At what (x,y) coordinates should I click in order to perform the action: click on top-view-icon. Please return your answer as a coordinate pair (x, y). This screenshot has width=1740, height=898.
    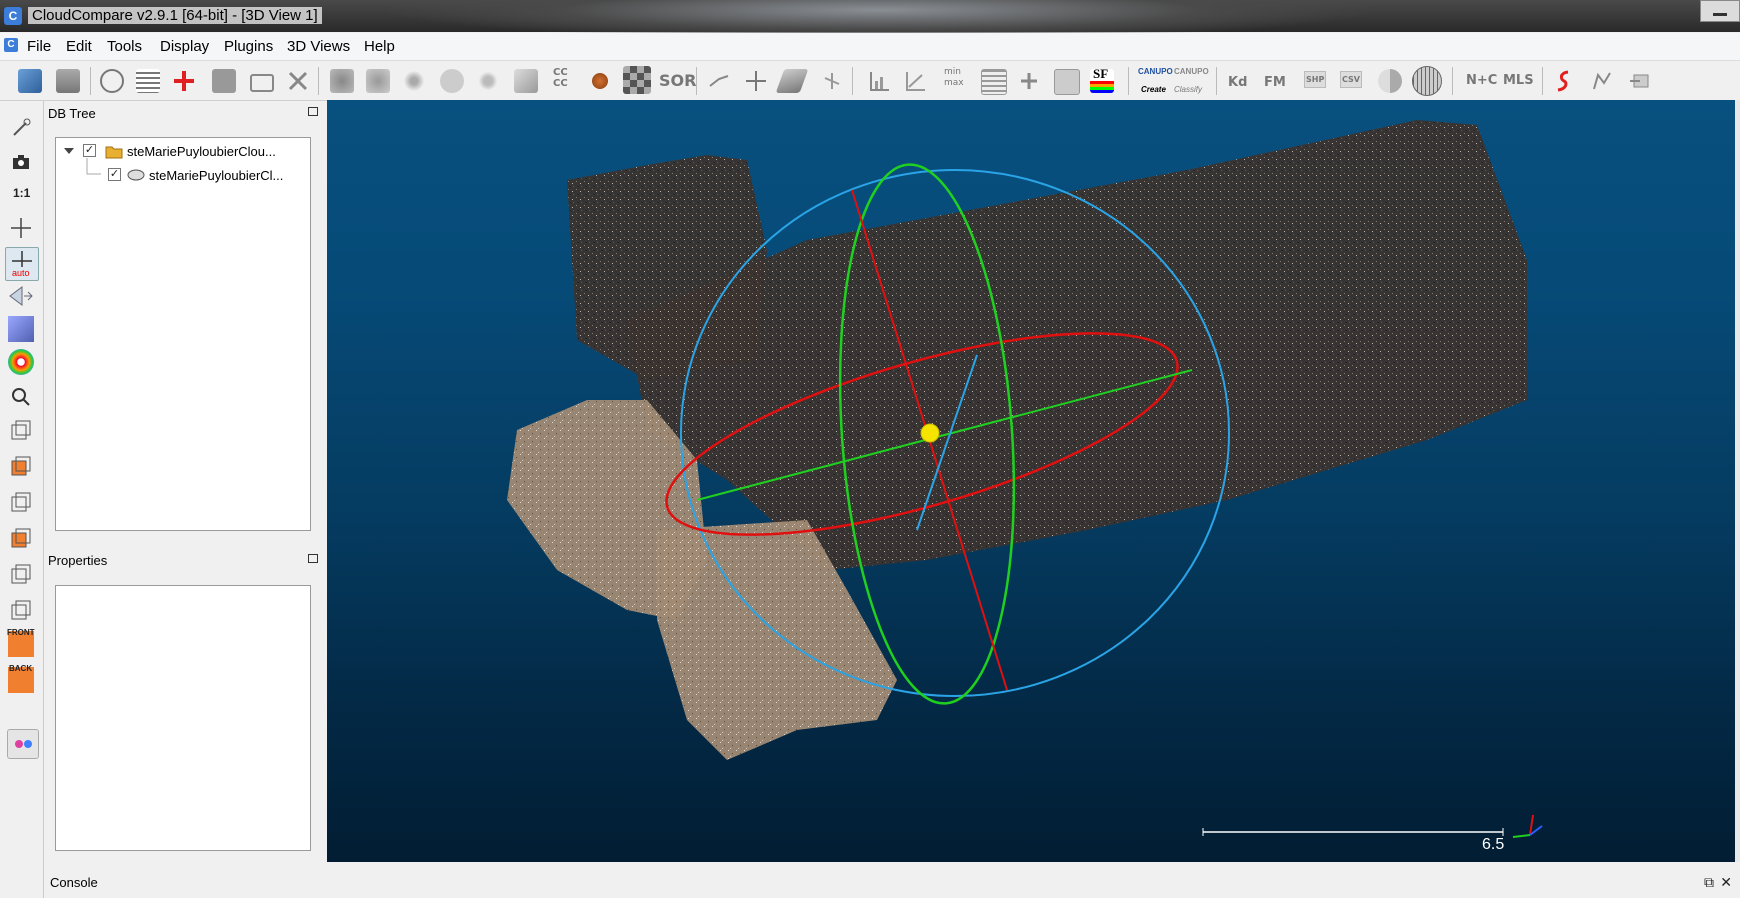
    Looking at the image, I should click on (21, 466).